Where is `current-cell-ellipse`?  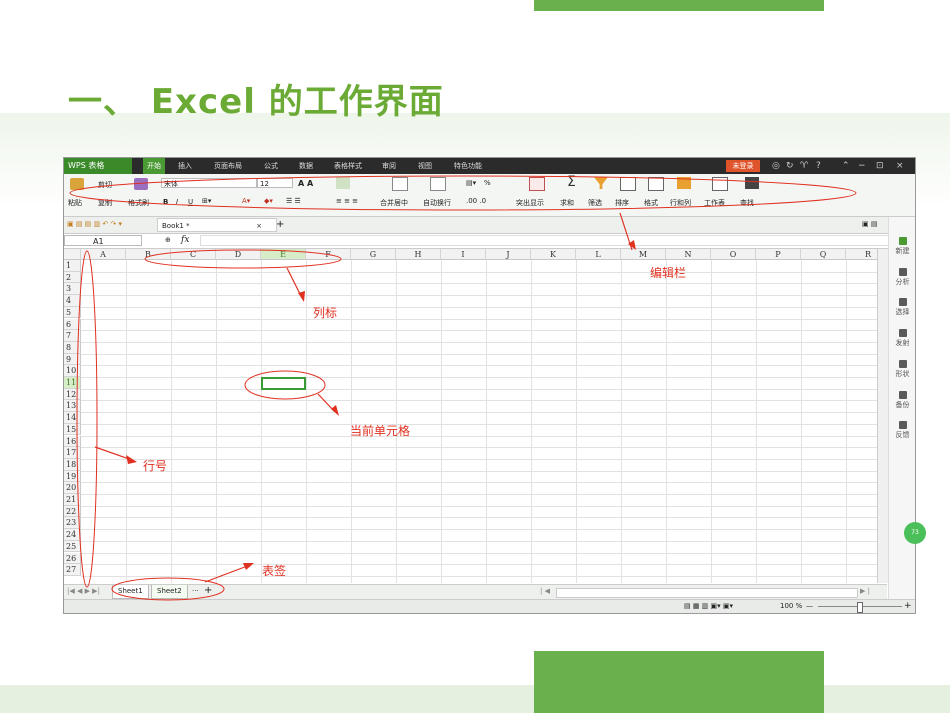 current-cell-ellipse is located at coordinates (285, 385).